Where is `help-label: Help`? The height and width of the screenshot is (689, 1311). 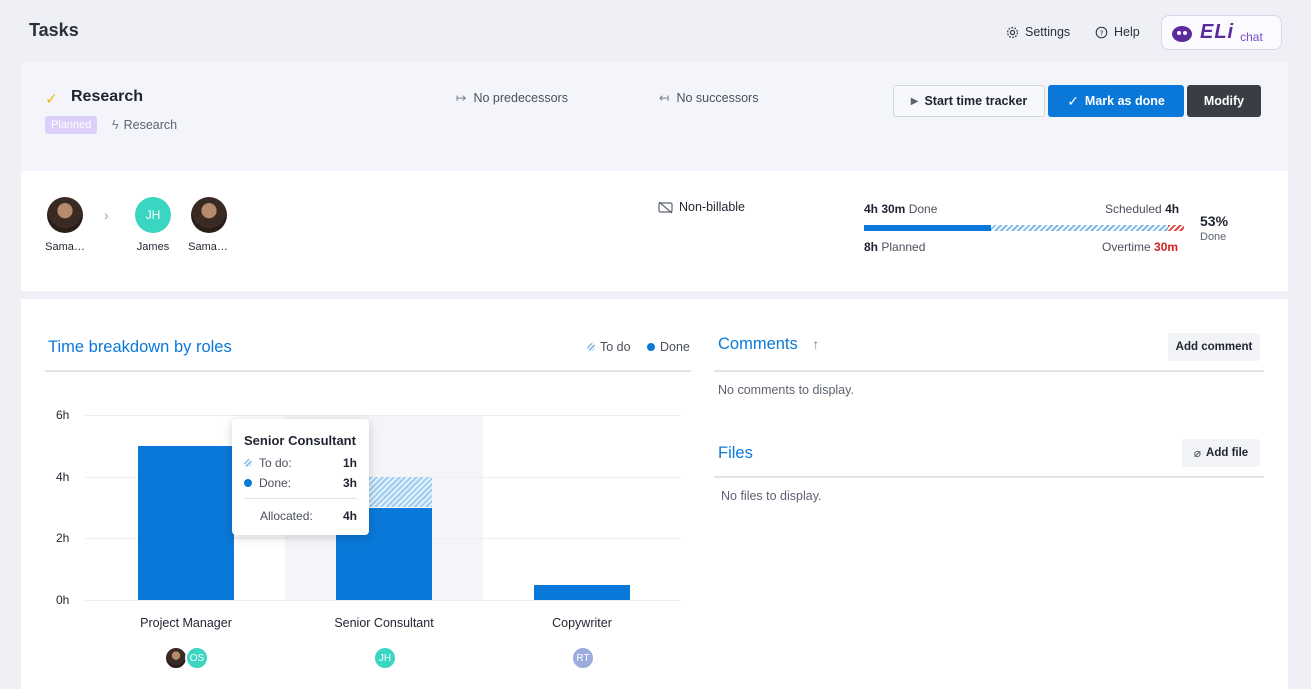 help-label: Help is located at coordinates (1127, 32).